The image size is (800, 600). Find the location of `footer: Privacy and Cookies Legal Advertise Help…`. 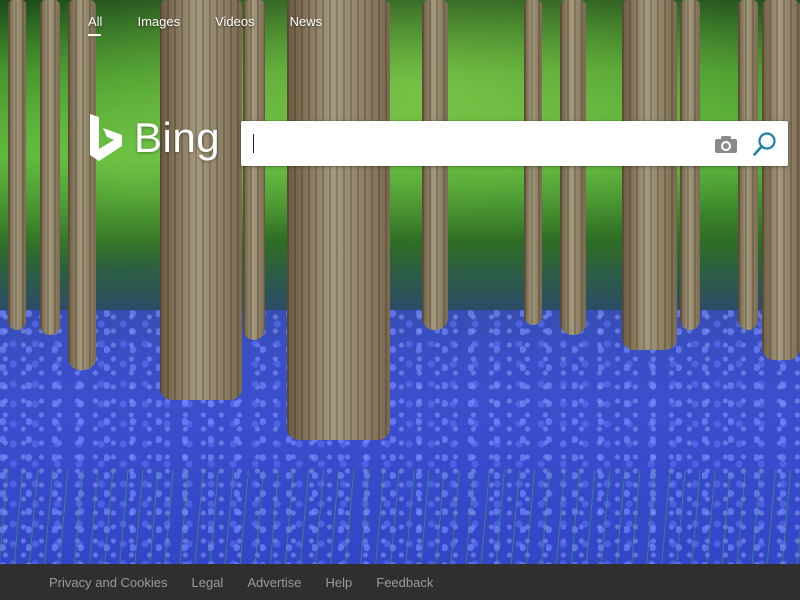

footer: Privacy and Cookies Legal Advertise Help… is located at coordinates (400, 582).